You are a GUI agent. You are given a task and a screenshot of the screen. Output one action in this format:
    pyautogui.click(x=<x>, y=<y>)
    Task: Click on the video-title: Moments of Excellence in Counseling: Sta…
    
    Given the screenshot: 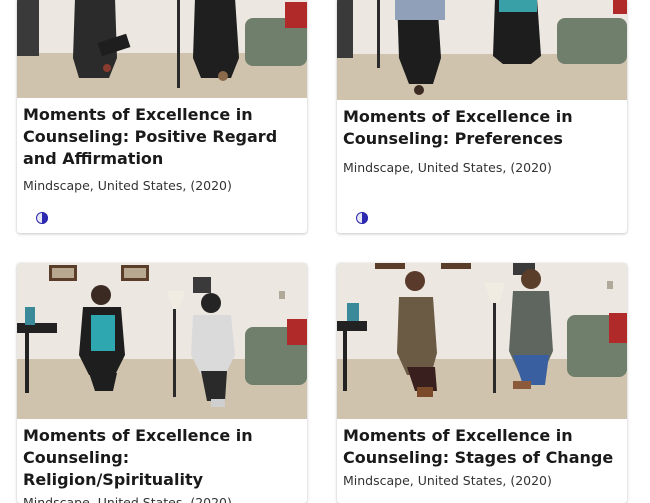 What is the action you would take?
    pyautogui.click(x=482, y=447)
    